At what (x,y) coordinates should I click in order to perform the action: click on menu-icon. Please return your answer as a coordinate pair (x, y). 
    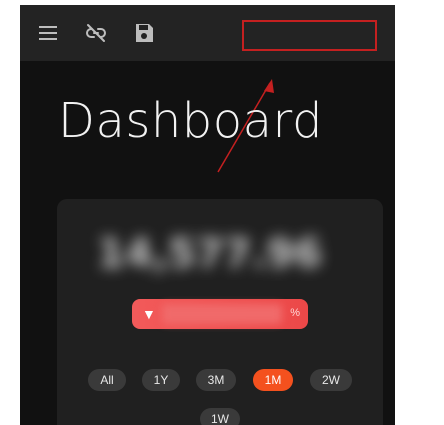
    Looking at the image, I should click on (48, 33).